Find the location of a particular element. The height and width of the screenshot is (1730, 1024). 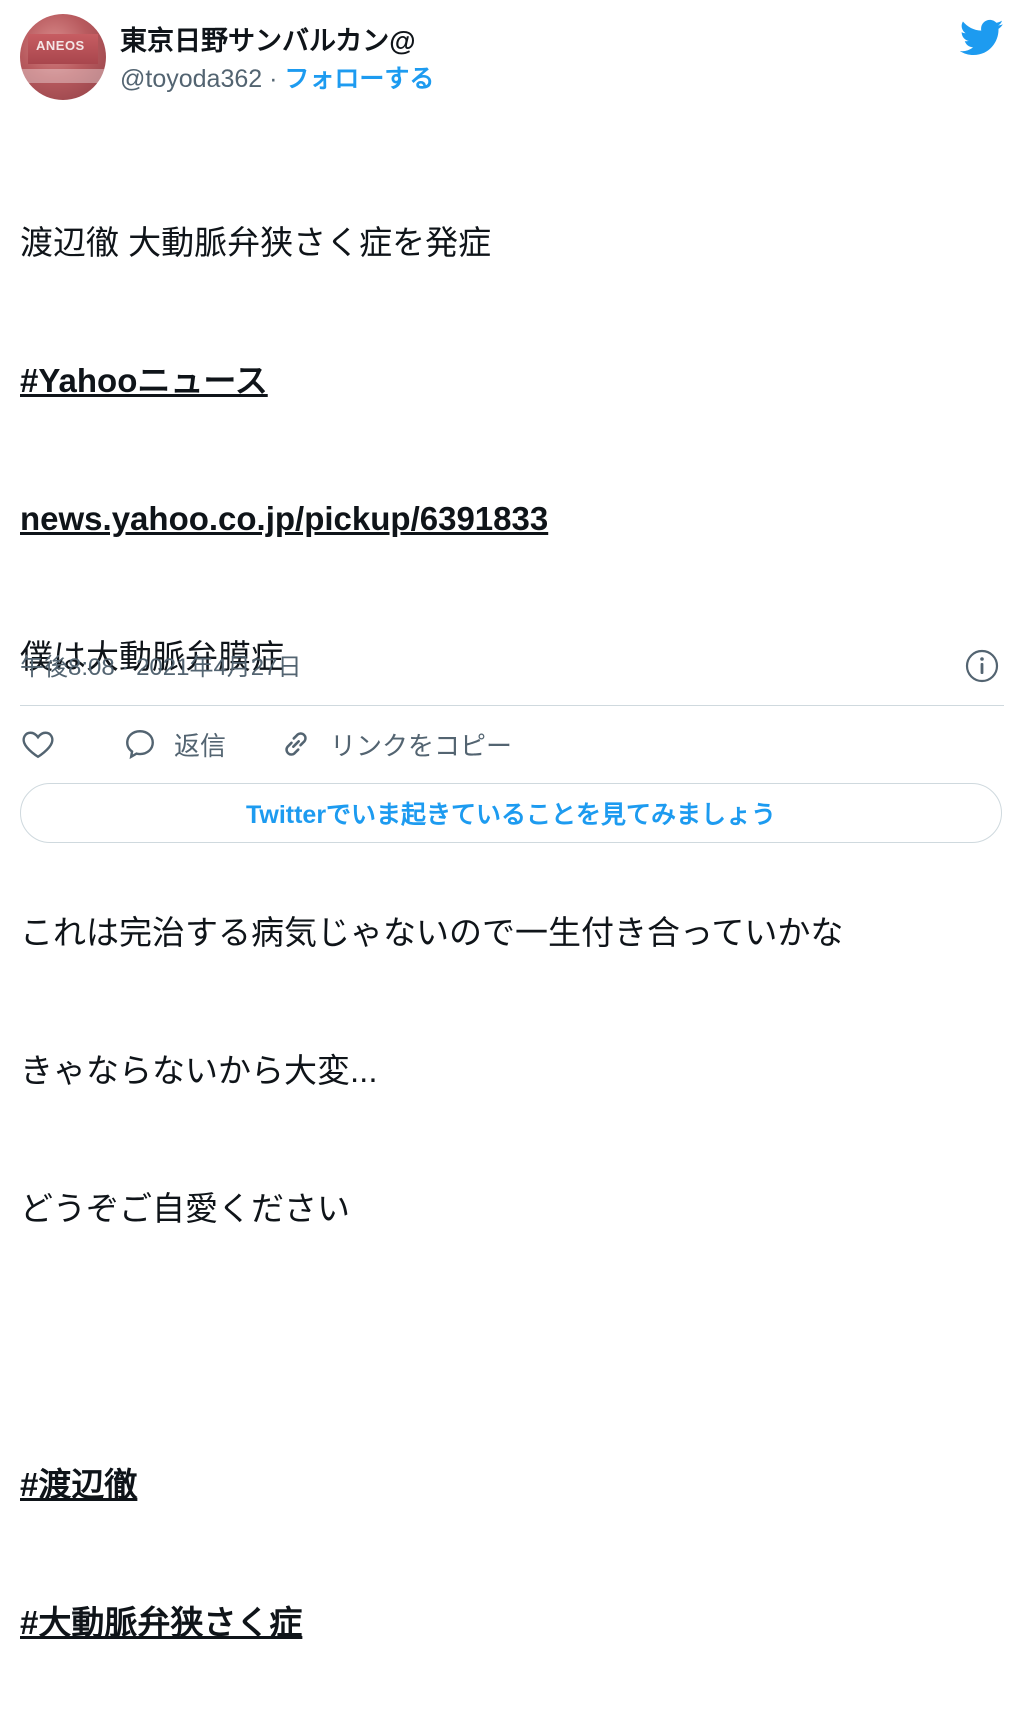

follow-button: フォローする is located at coordinates (359, 79).